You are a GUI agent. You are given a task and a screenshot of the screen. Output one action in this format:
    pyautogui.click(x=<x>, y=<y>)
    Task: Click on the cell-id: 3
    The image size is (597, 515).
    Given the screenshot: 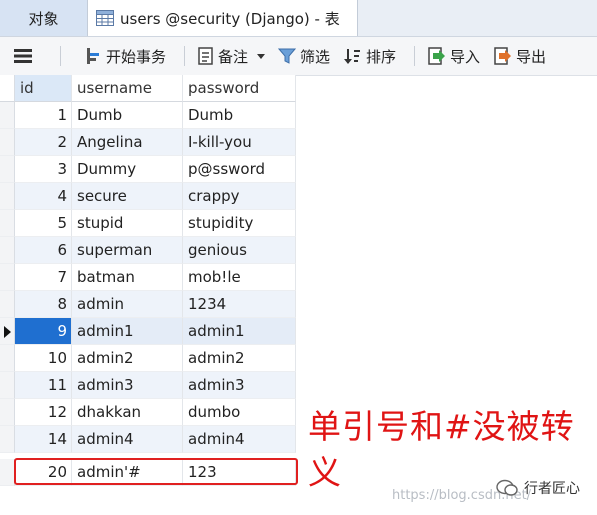 What is the action you would take?
    pyautogui.click(x=43, y=169)
    